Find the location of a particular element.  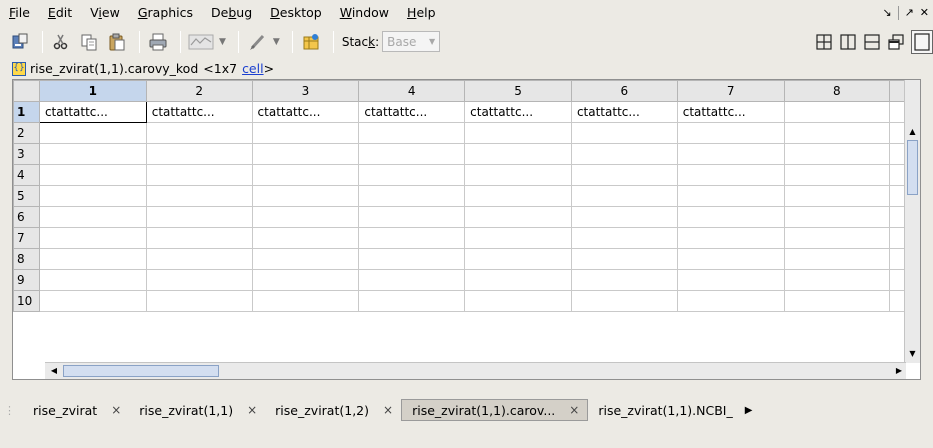

brush-dropdown-icon: ▼ is located at coordinates (276, 42).